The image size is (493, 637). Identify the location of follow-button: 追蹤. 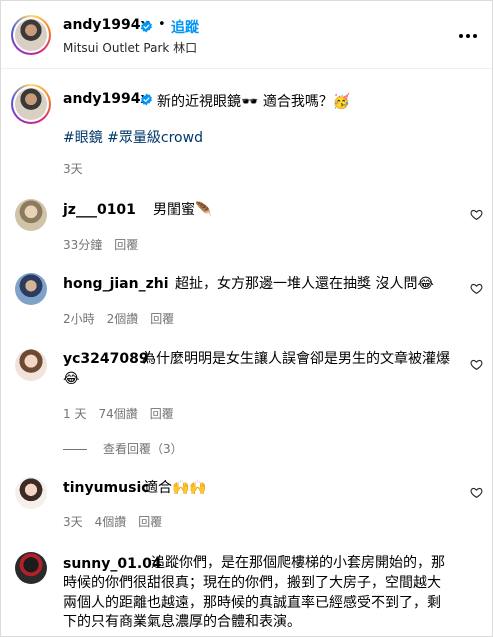
(185, 27).